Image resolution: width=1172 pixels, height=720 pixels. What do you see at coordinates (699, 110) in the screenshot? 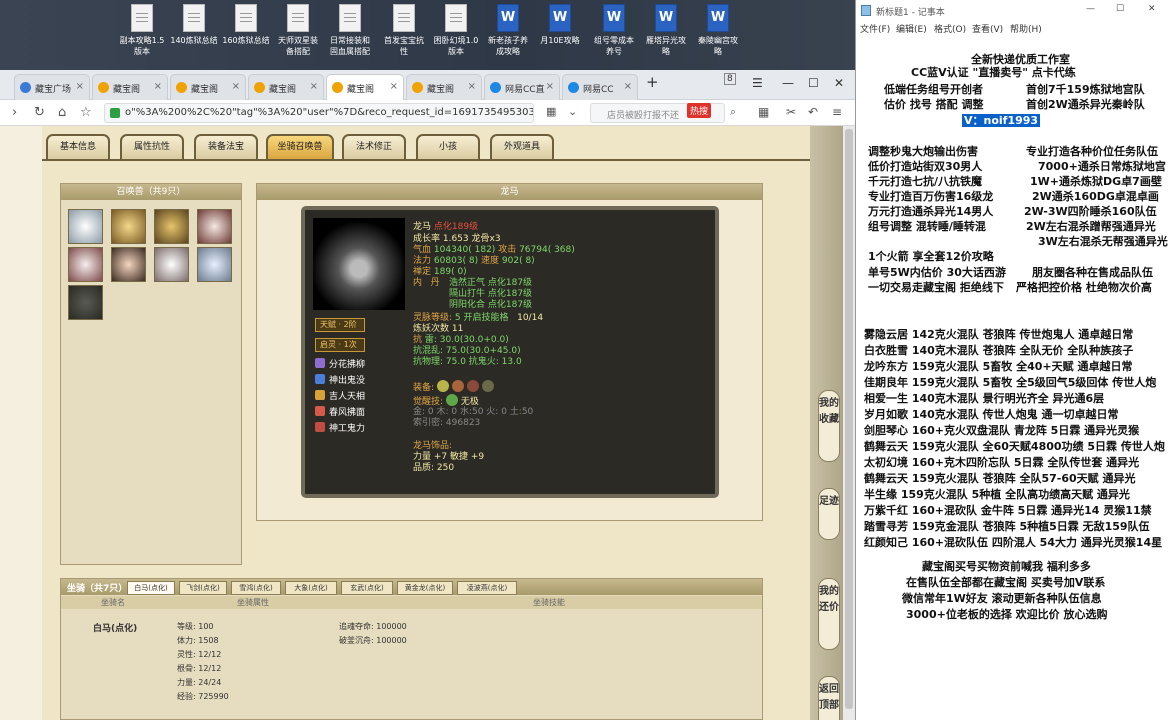
I see `hot-search-badge: 热搜` at bounding box center [699, 110].